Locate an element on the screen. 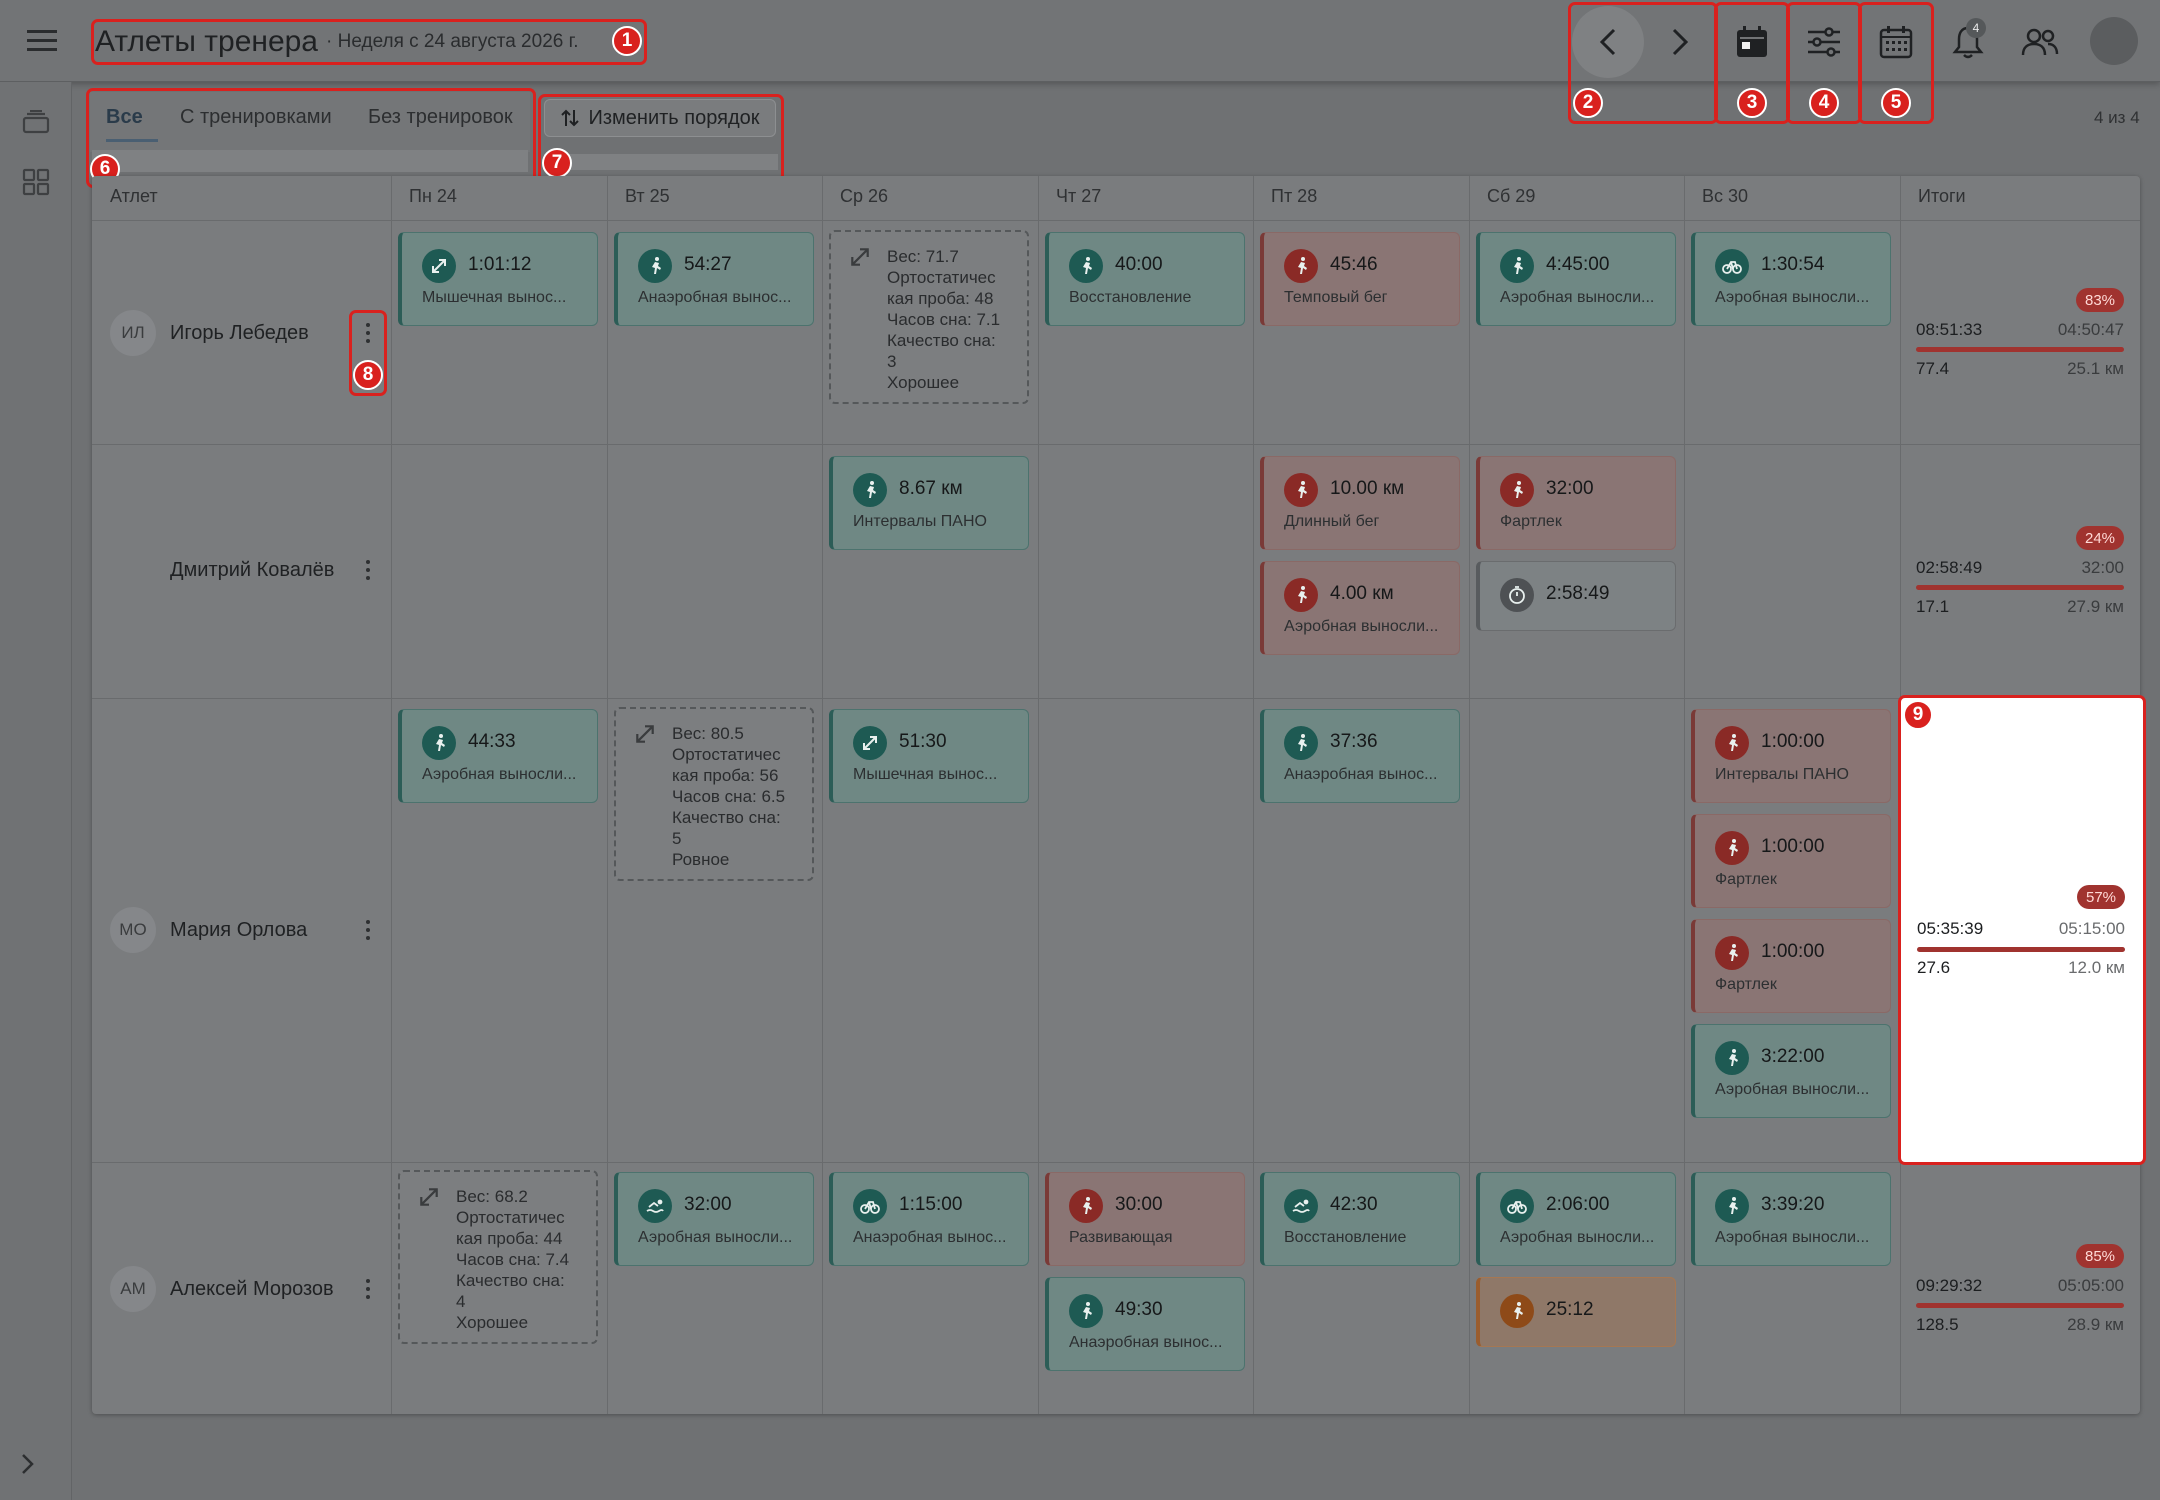 This screenshot has height=1500, width=2160. workout-card: 8.67 км Интервалы ПАНО is located at coordinates (929, 503).